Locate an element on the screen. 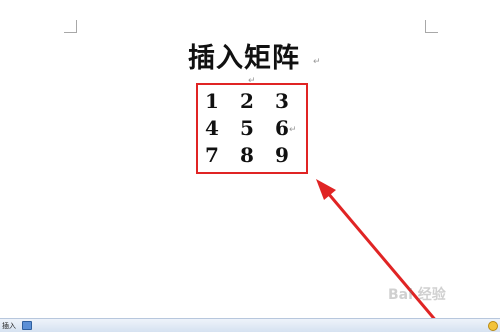 The image size is (500, 332). insert-mode-indicator: 插入 is located at coordinates (9, 326).